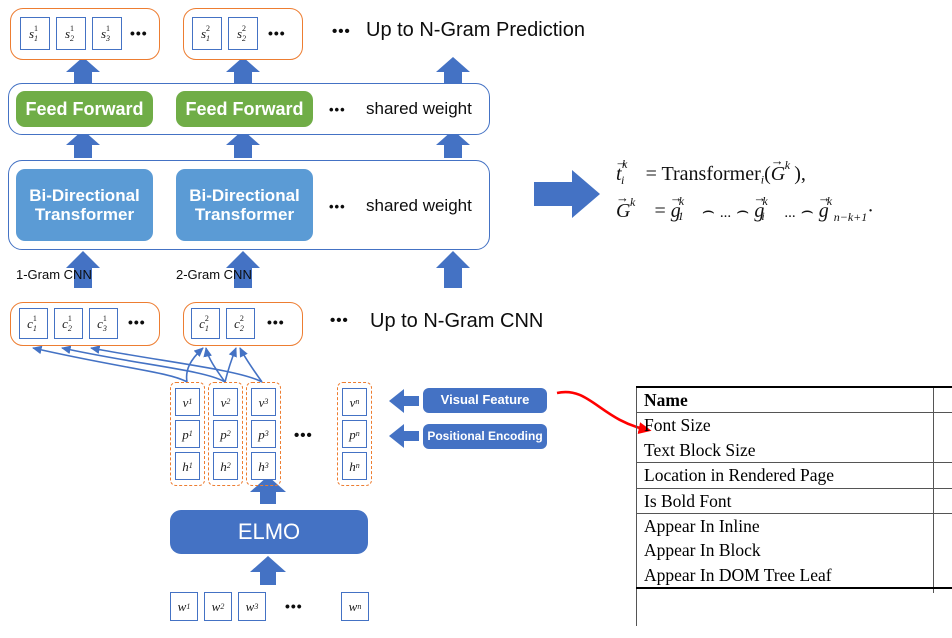 The width and height of the screenshot is (952, 638). I want to click on table-cell-name: Appear In Block, so click(702, 550).